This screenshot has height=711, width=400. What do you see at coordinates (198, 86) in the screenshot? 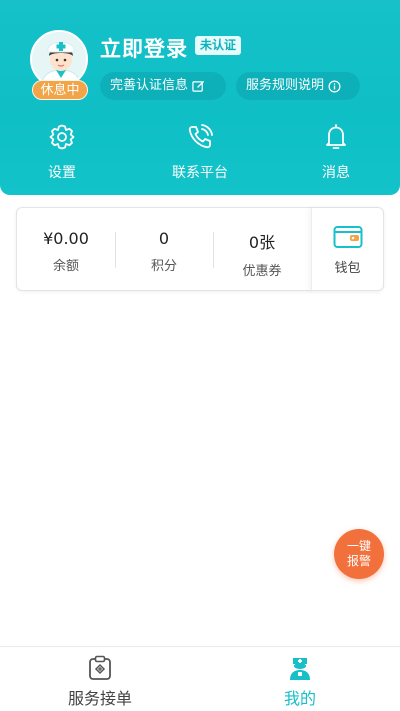
I see `edit-icon` at bounding box center [198, 86].